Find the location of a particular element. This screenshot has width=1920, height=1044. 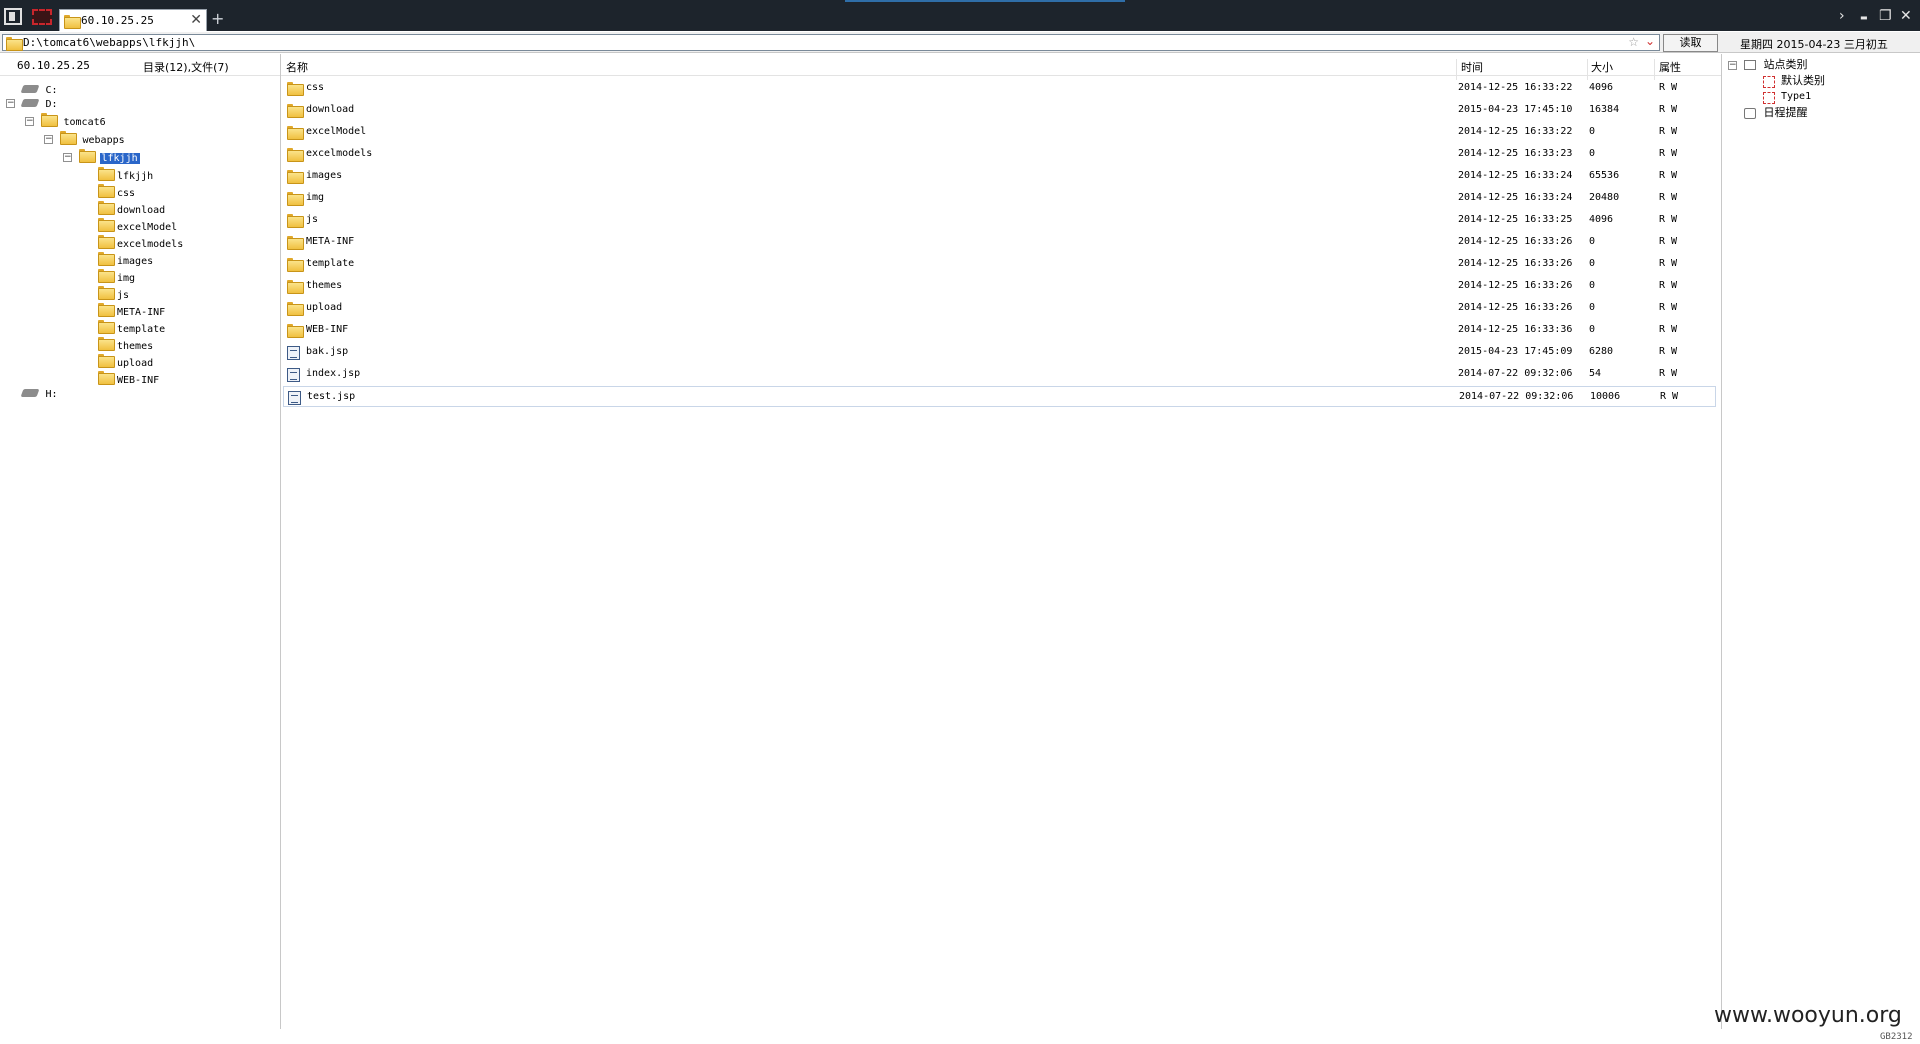

column-time-header: 时间 is located at coordinates (1472, 67).